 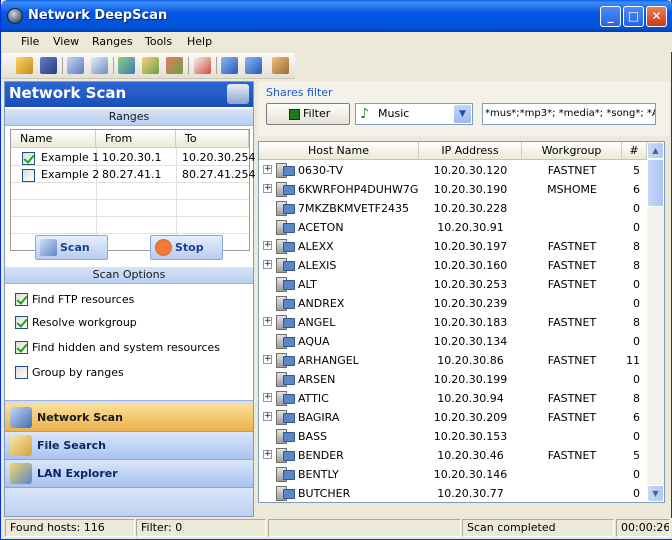 I want to click on table-row: + BENDER 10.20.30.46 FASTNET 5, so click(x=453, y=455).